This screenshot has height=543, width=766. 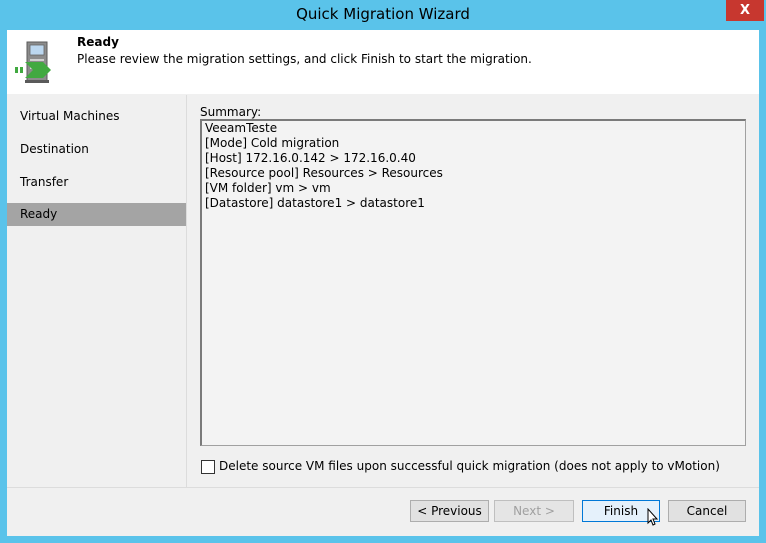 I want to click on cancel-button: Cancel, so click(x=707, y=511).